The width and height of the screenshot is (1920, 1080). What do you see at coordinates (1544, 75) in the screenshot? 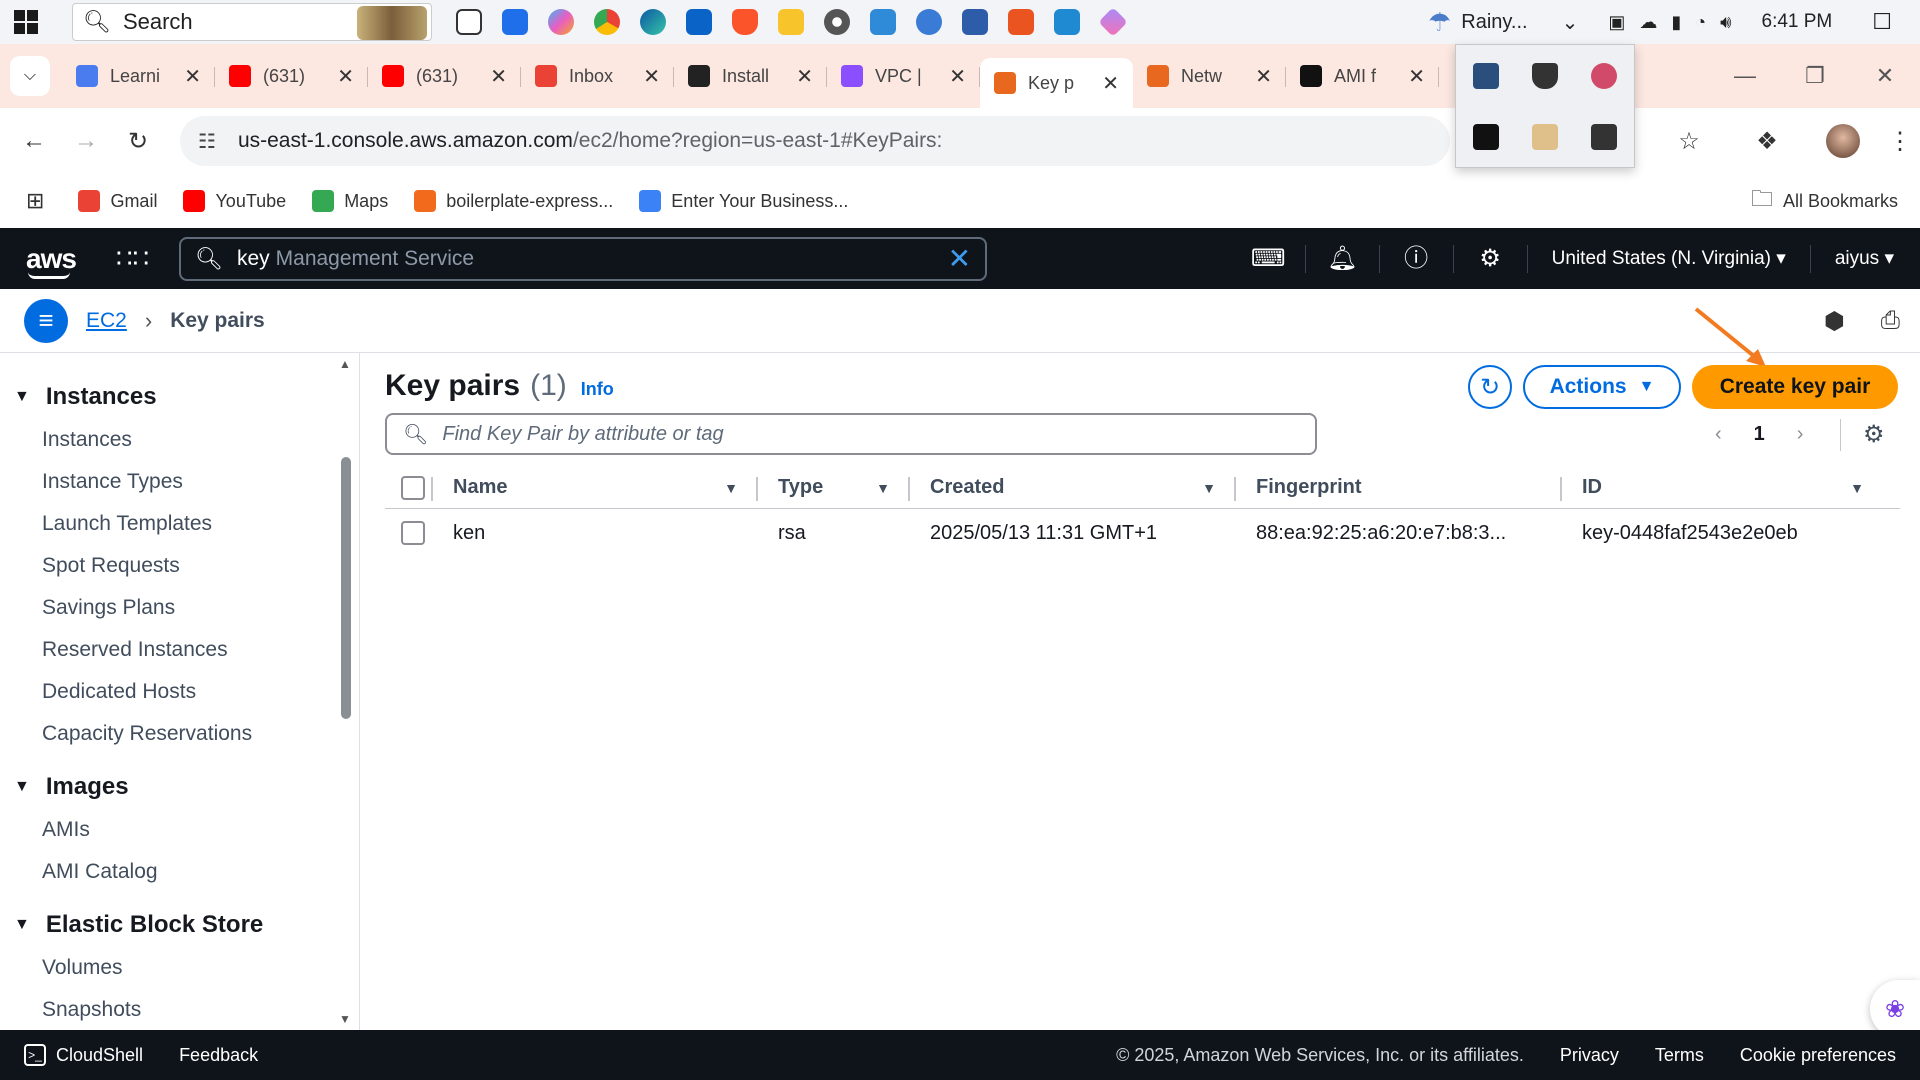
I see `security-shield-icon` at bounding box center [1544, 75].